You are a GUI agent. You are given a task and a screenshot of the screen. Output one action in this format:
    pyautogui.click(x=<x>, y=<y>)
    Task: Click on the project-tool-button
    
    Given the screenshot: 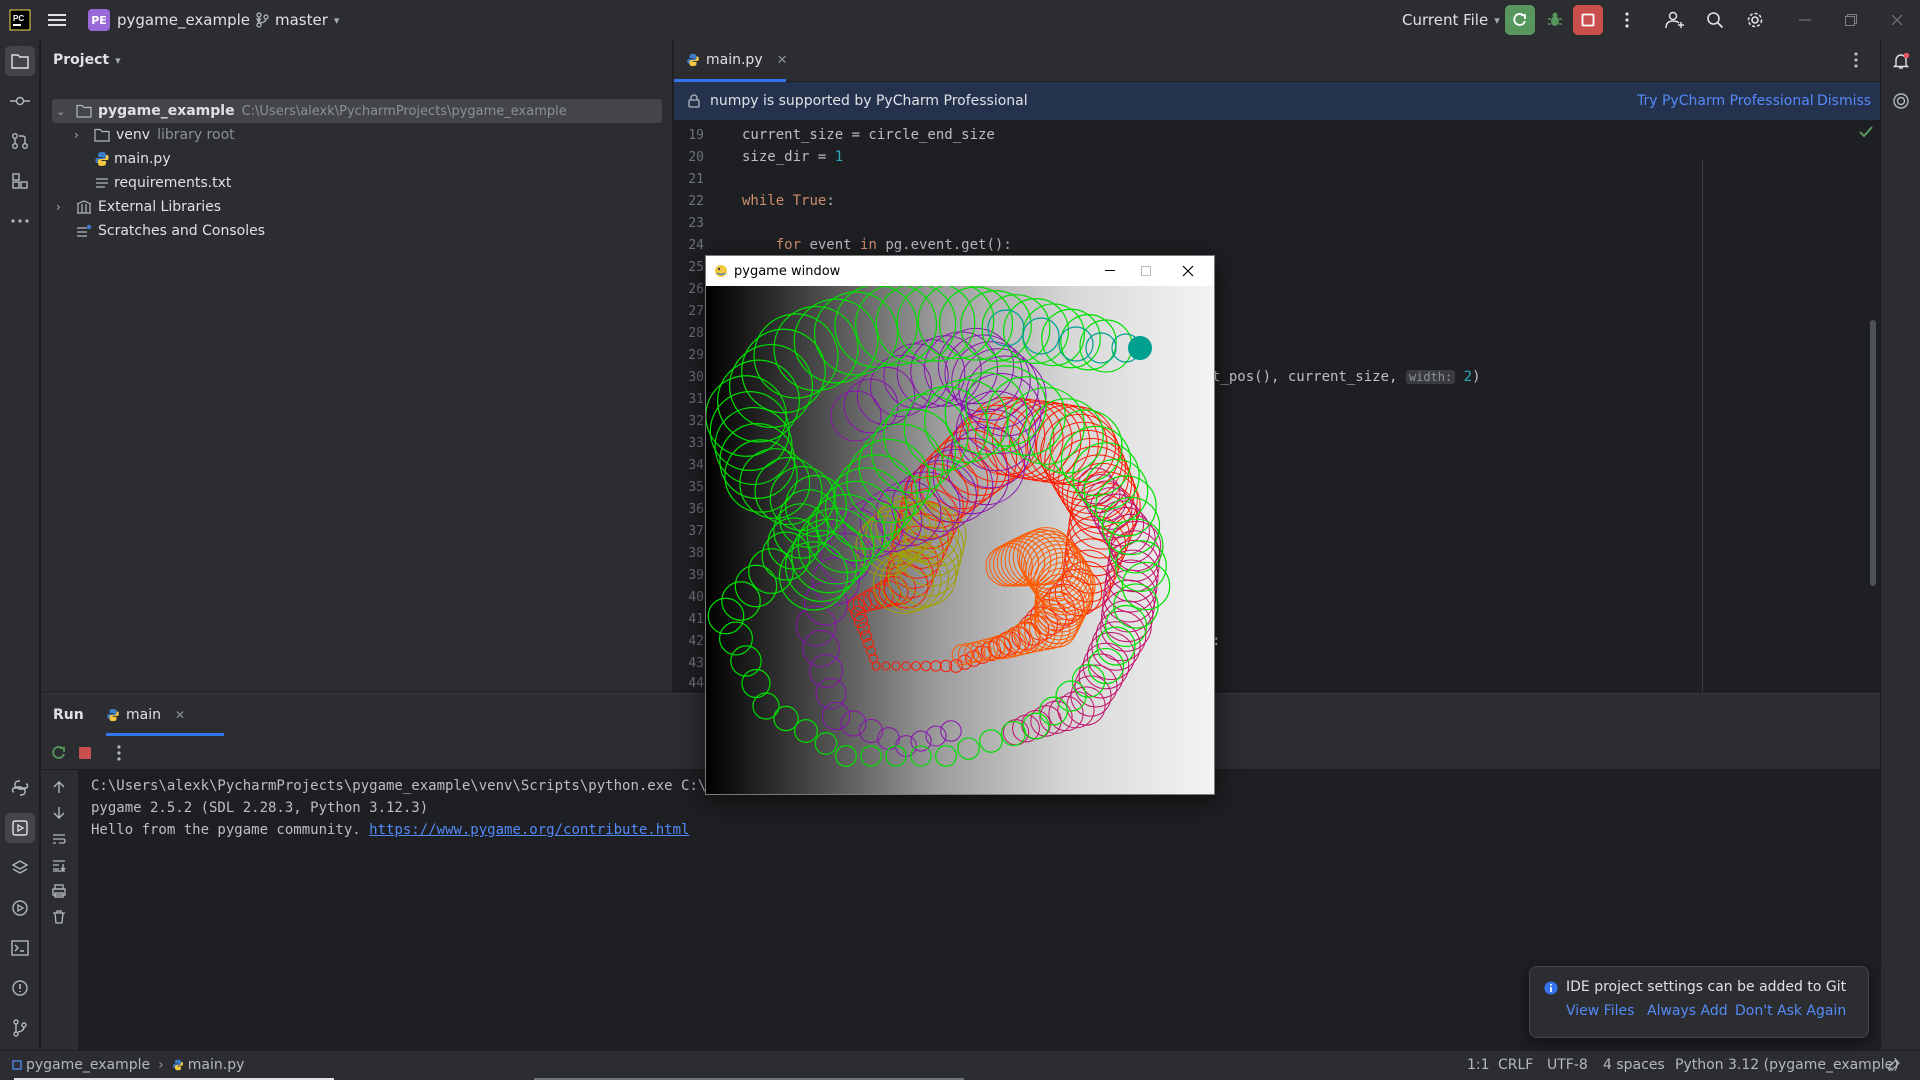 What is the action you would take?
    pyautogui.click(x=20, y=61)
    